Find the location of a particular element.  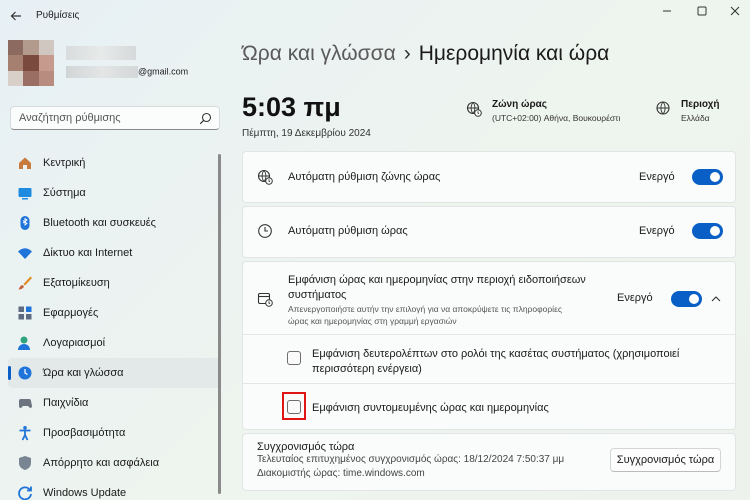

sidebar-item-label: Προσβασιμότητα is located at coordinates (84, 433).